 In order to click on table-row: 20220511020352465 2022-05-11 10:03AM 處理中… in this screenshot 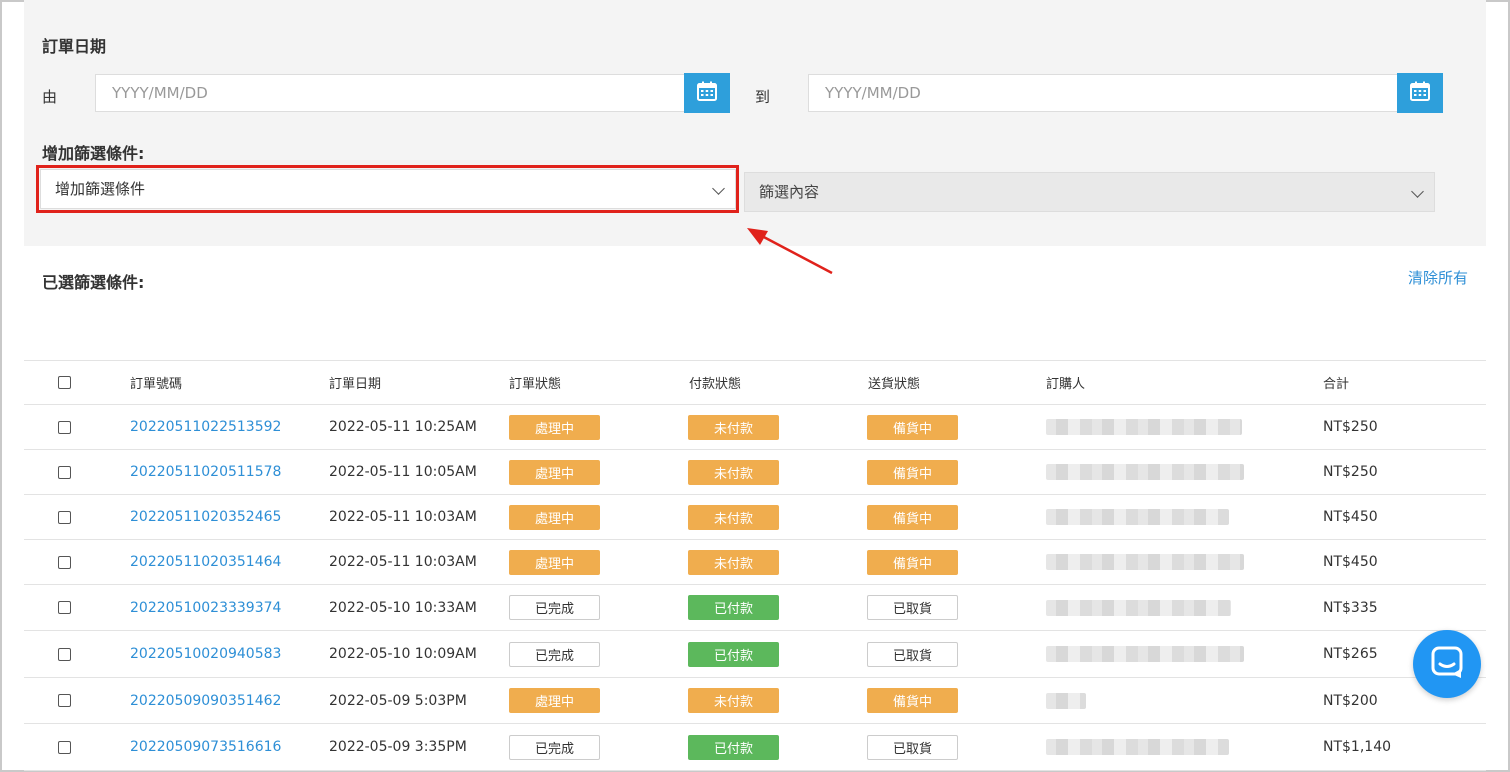, I will do `click(755, 517)`.